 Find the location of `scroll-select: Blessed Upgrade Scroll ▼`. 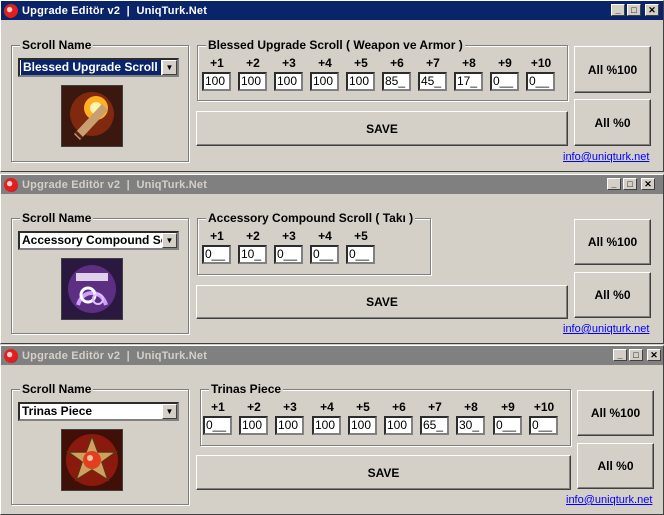

scroll-select: Blessed Upgrade Scroll ▼ is located at coordinates (98, 67).